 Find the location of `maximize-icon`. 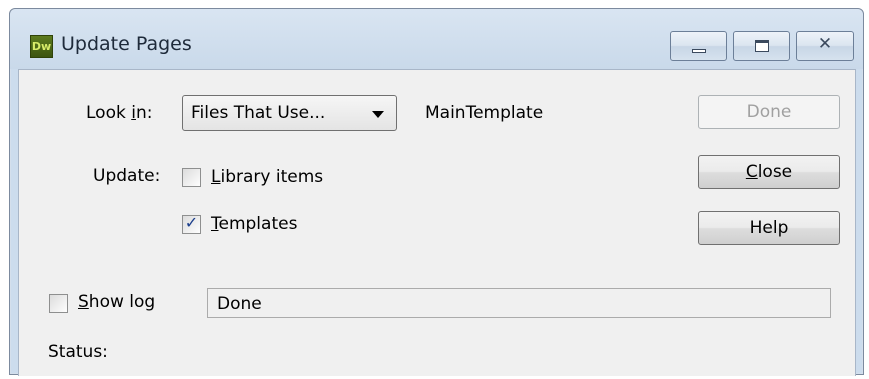

maximize-icon is located at coordinates (762, 46).